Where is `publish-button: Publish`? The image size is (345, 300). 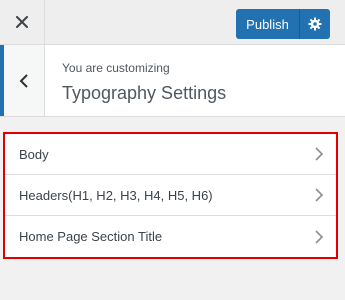 publish-button: Publish is located at coordinates (267, 24).